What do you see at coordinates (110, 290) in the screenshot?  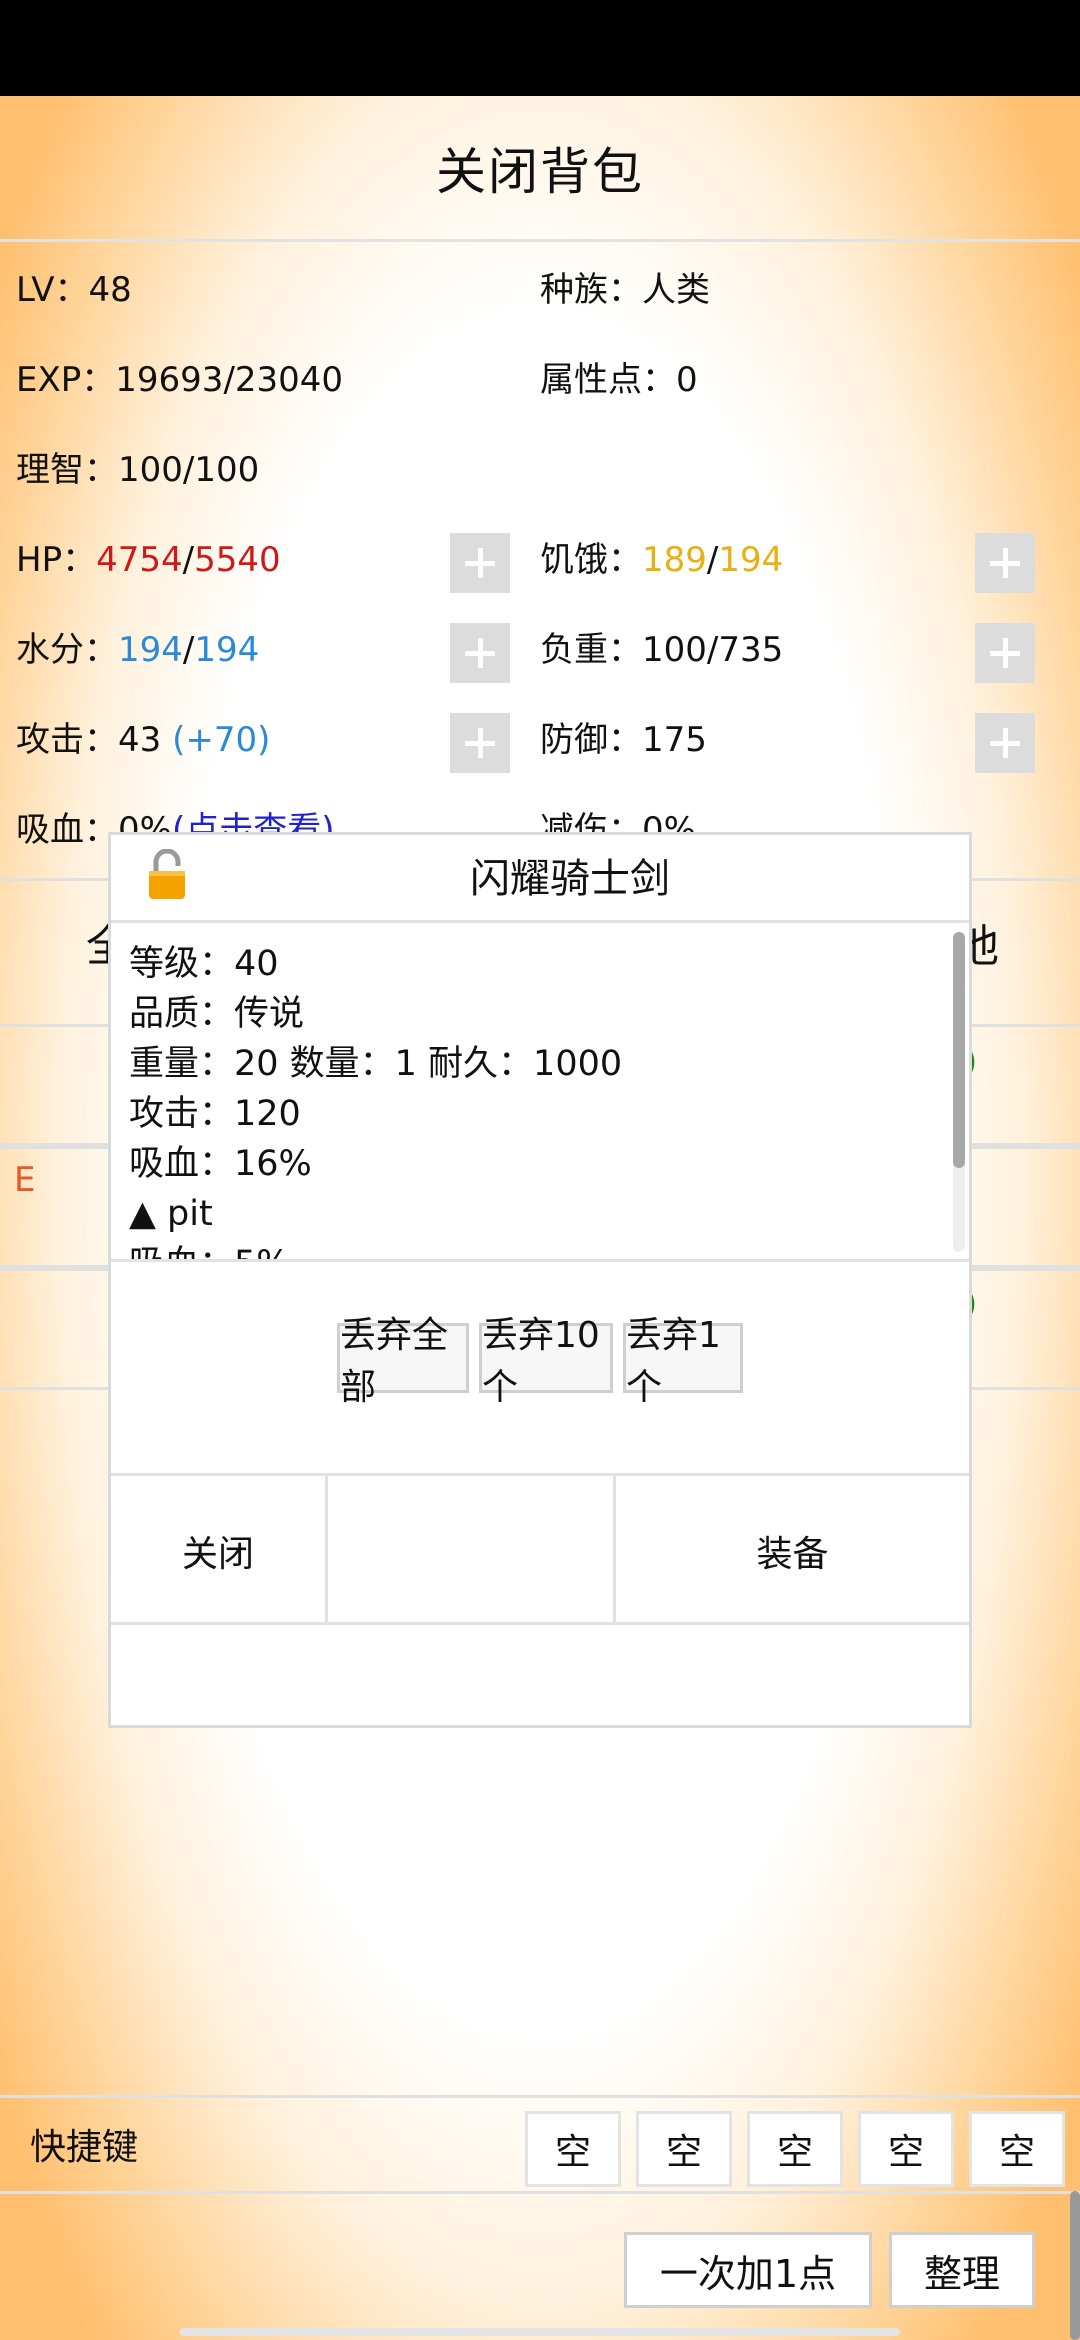 I see `stat-level-value: 48` at bounding box center [110, 290].